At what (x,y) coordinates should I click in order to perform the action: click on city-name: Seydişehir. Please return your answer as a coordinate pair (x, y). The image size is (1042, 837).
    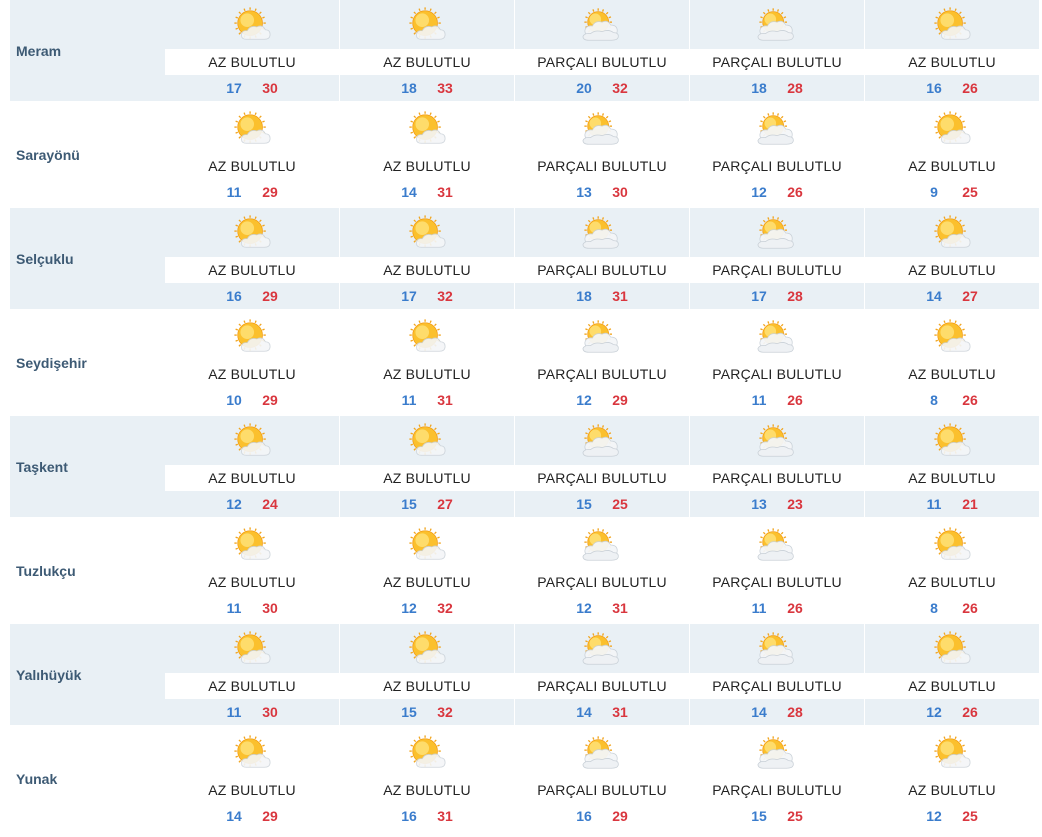
    Looking at the image, I should click on (87, 362).